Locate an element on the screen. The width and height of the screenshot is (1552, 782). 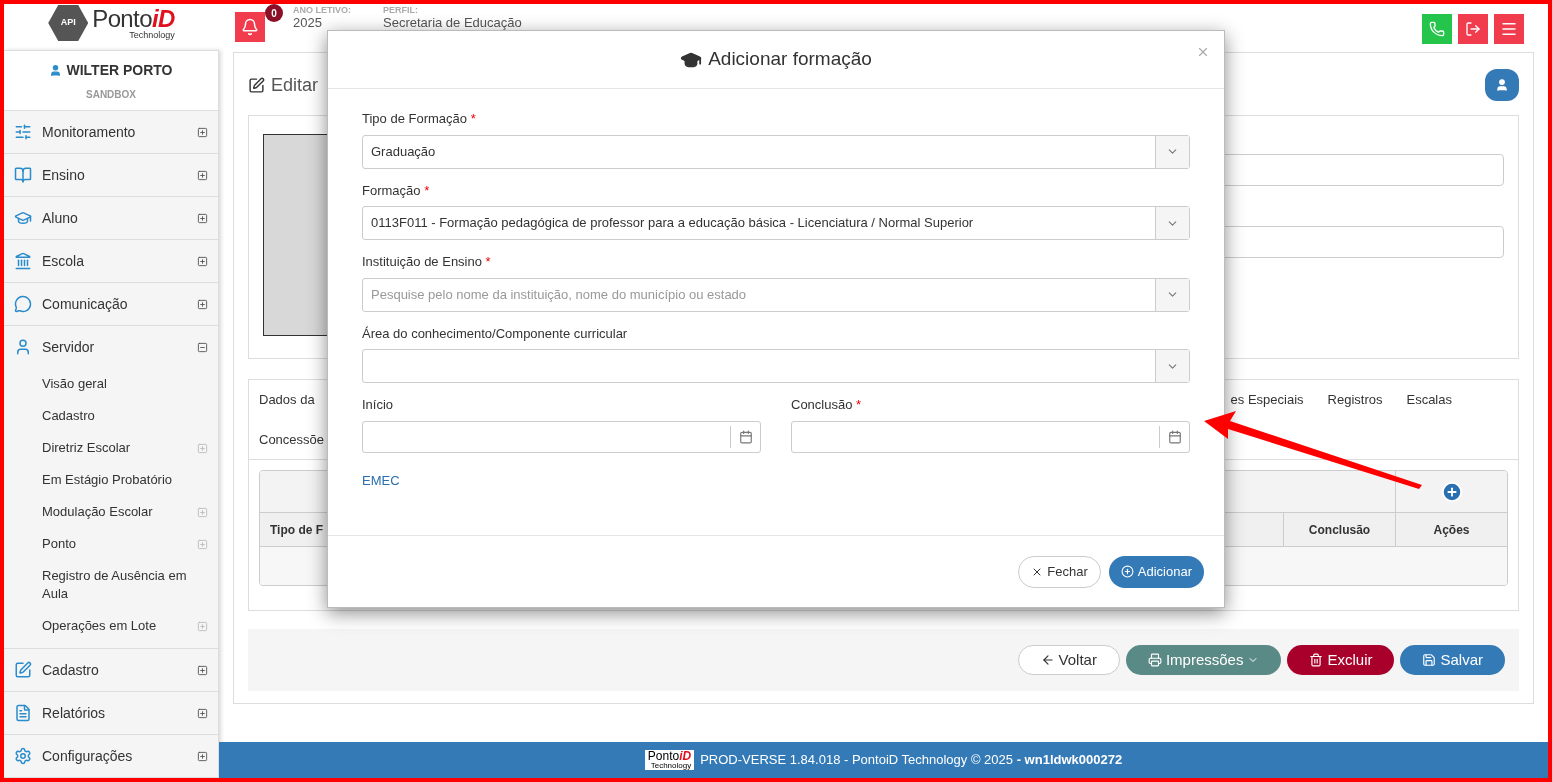
sidebar-subitem: Visão geral is located at coordinates (111, 384).